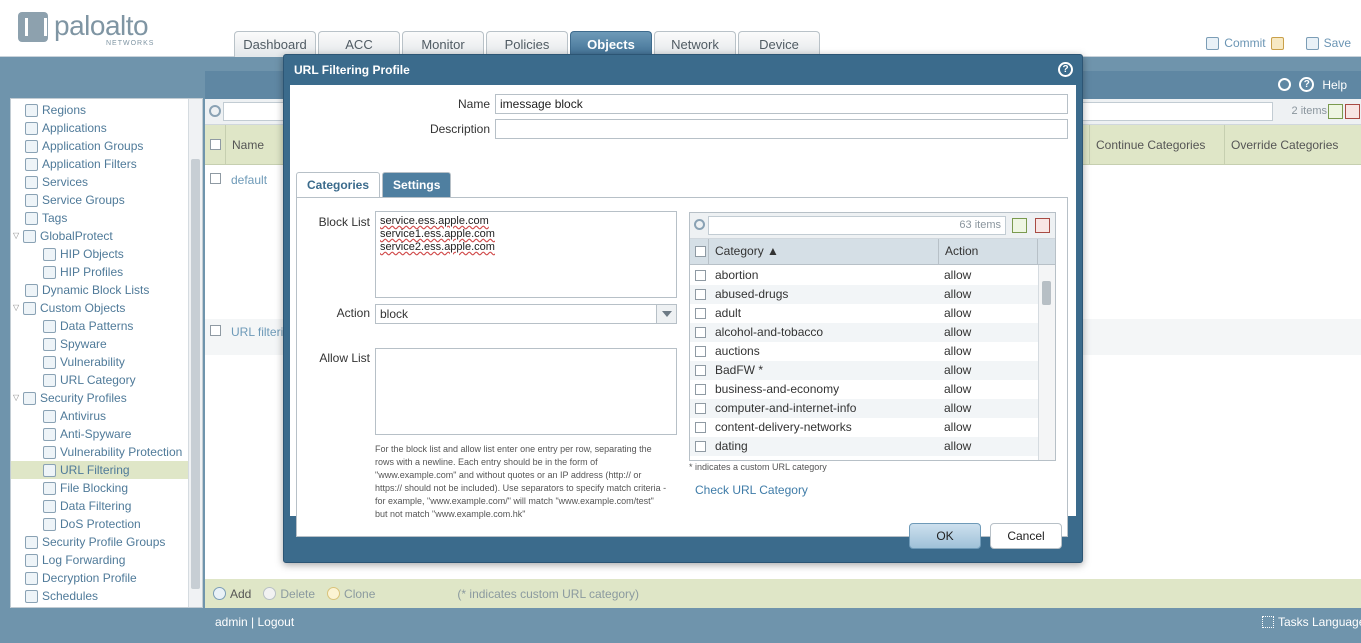  I want to click on col-category: Category ▲, so click(823, 251).